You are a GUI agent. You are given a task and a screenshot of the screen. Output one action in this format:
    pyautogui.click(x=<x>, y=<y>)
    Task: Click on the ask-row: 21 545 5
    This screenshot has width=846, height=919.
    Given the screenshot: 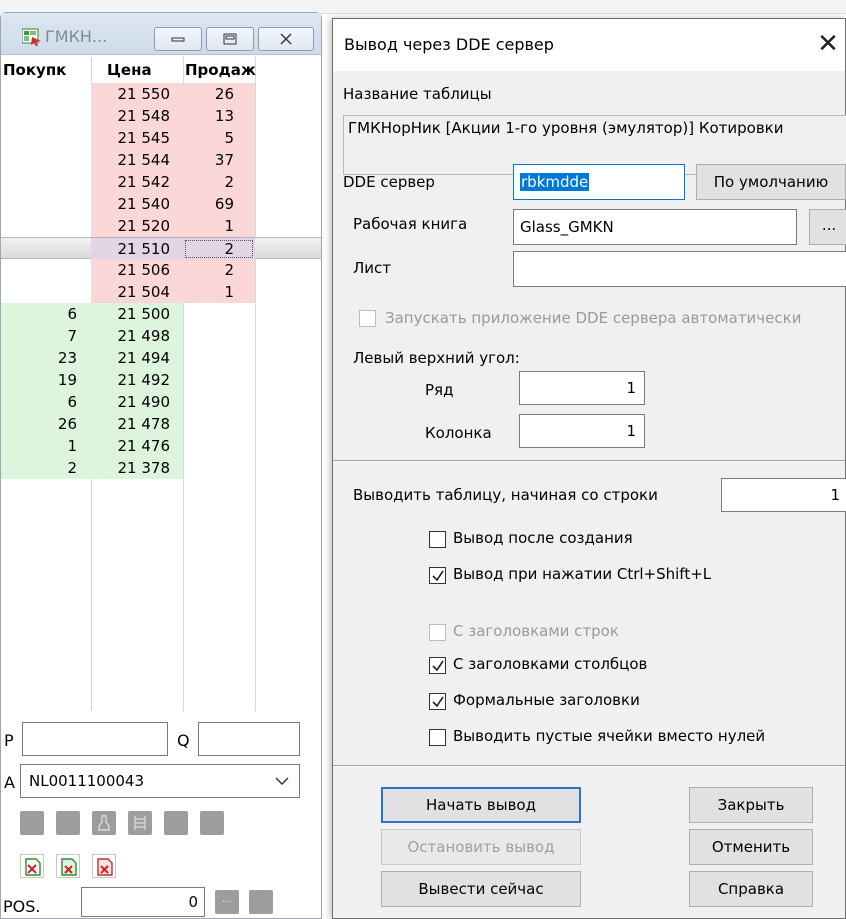 What is the action you would take?
    pyautogui.click(x=161, y=138)
    